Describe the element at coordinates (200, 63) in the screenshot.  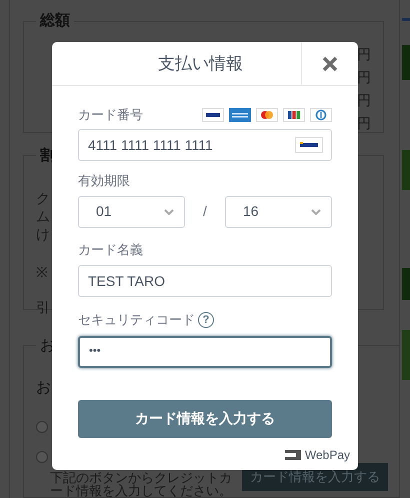
I see `dialog-title: 支払い情報` at that location.